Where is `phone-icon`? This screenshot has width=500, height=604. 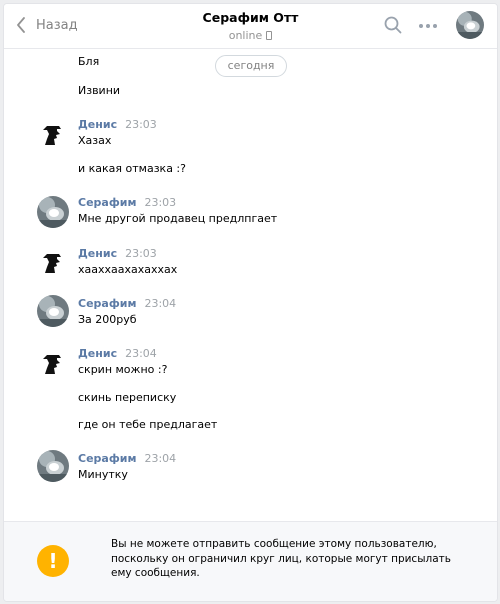
phone-icon is located at coordinates (269, 35).